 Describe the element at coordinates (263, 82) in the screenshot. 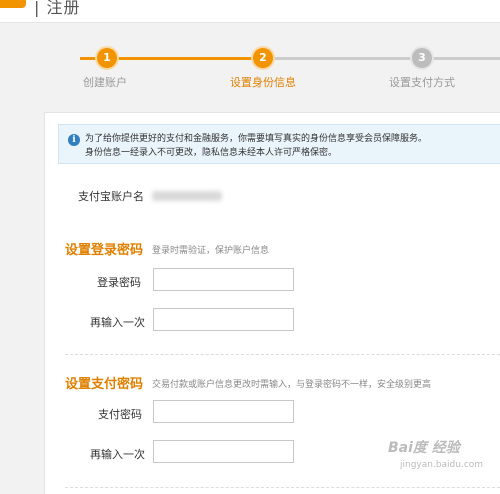

I see `step-2-label: 设置身份信息` at that location.